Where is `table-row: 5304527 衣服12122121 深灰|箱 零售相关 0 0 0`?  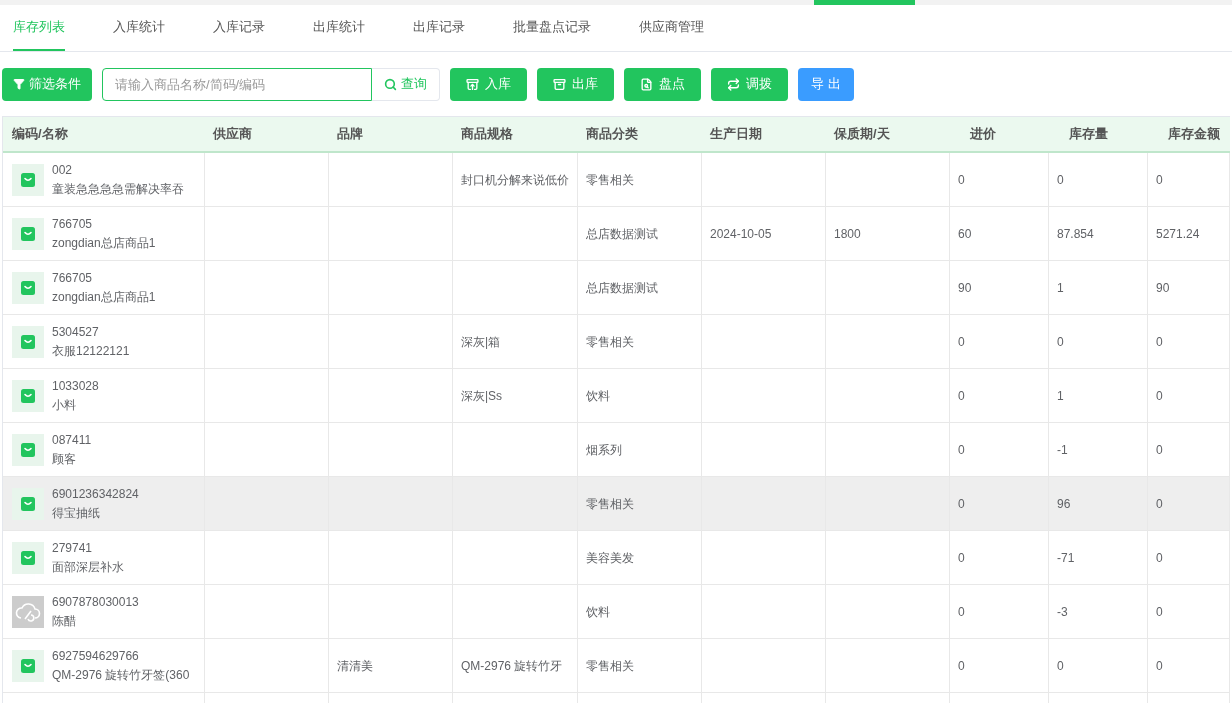 table-row: 5304527 衣服12122121 深灰|箱 零售相关 0 0 0 is located at coordinates (616, 342).